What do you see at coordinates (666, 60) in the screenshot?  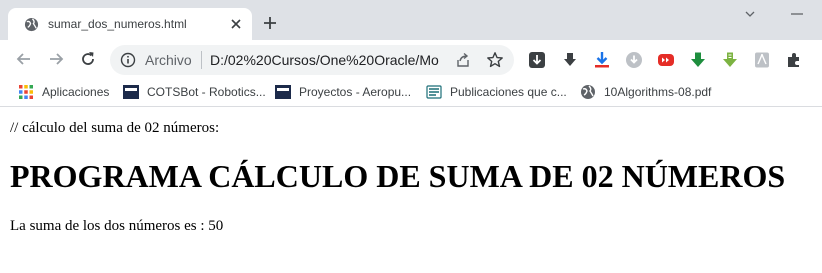 I see `youtube-icon` at bounding box center [666, 60].